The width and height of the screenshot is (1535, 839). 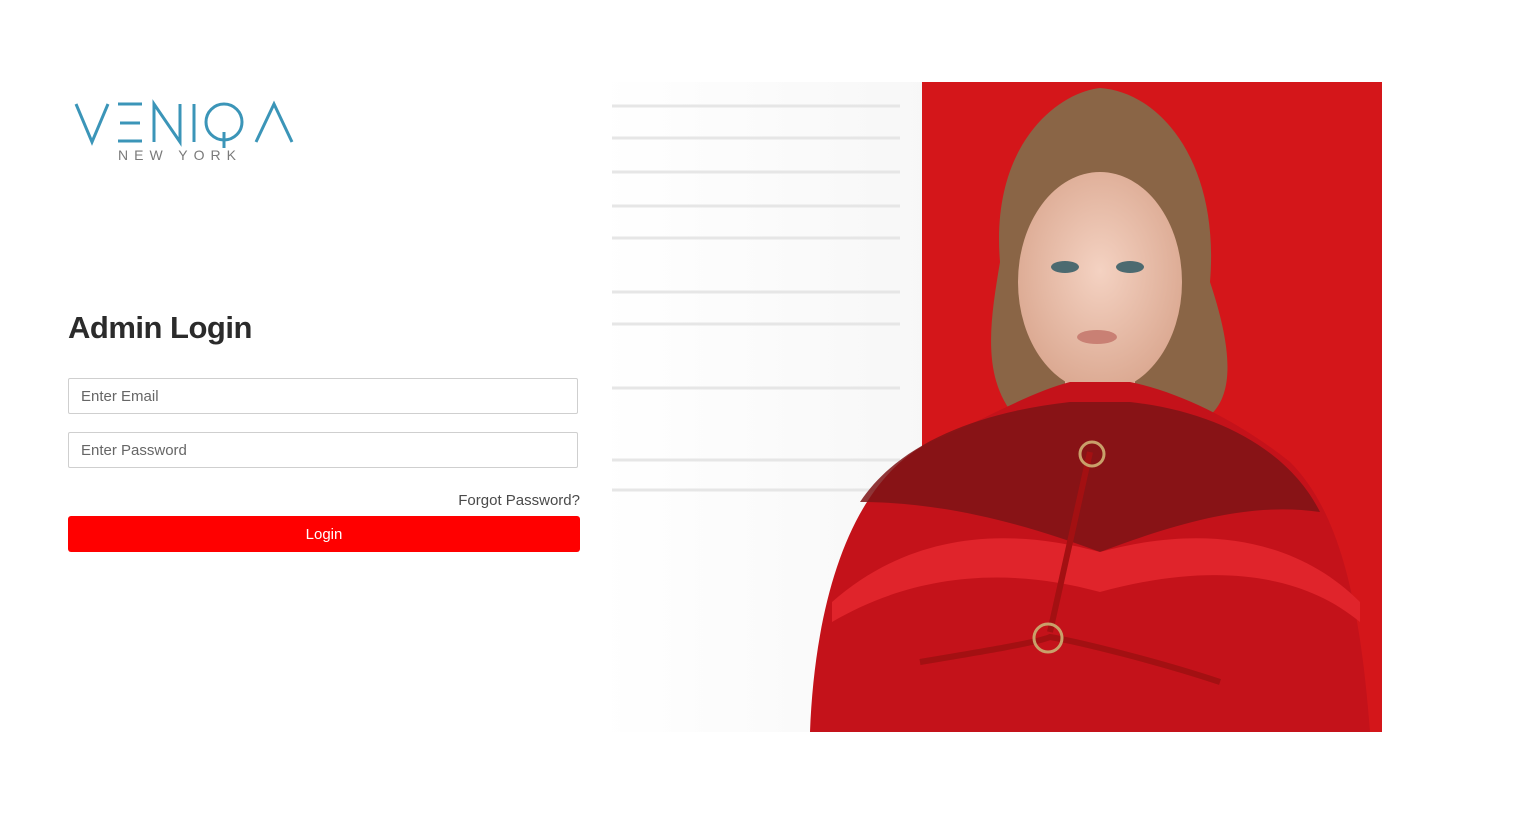 I want to click on page-title: Admin Login, so click(x=160, y=327).